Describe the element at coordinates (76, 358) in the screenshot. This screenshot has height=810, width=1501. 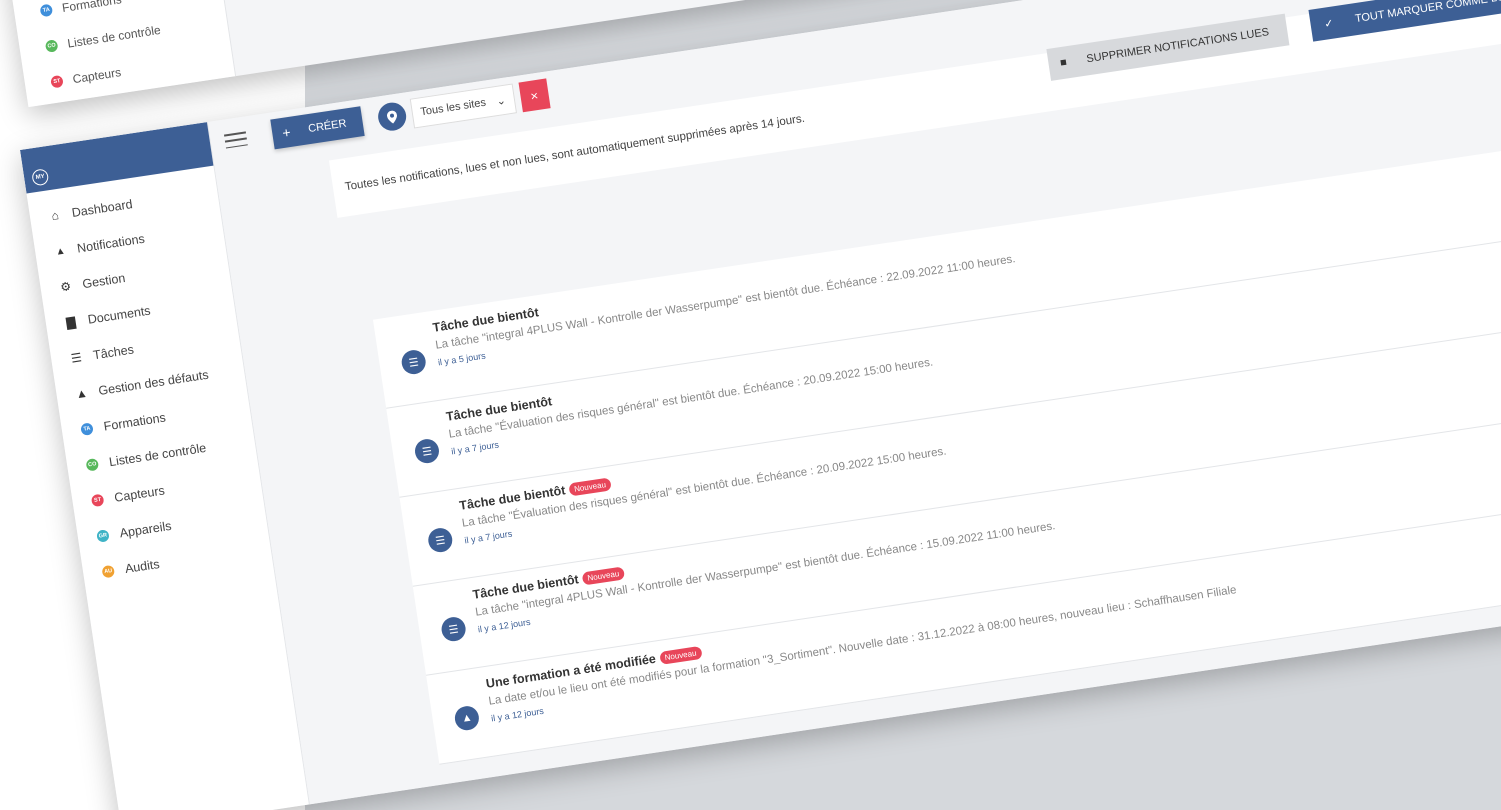
I see `list-icon: ☰` at that location.